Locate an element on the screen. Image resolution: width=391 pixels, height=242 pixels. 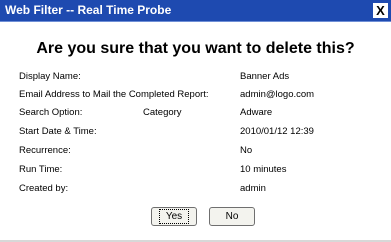
run-time-value: 10 minutes is located at coordinates (263, 169).